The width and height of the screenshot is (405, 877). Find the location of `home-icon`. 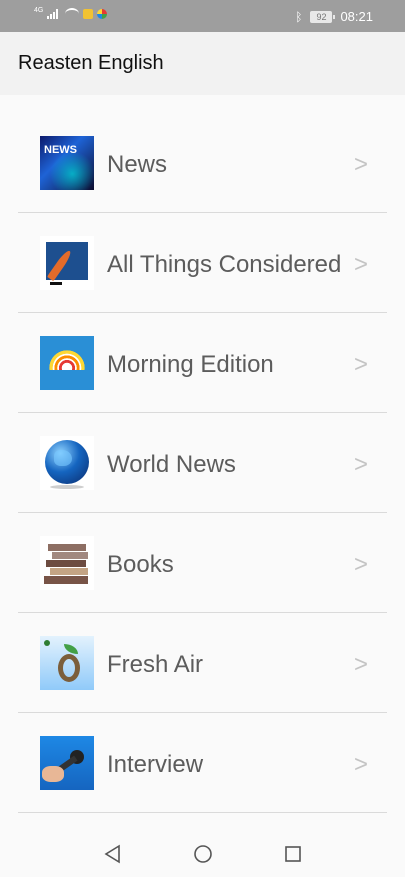

home-icon is located at coordinates (203, 854).